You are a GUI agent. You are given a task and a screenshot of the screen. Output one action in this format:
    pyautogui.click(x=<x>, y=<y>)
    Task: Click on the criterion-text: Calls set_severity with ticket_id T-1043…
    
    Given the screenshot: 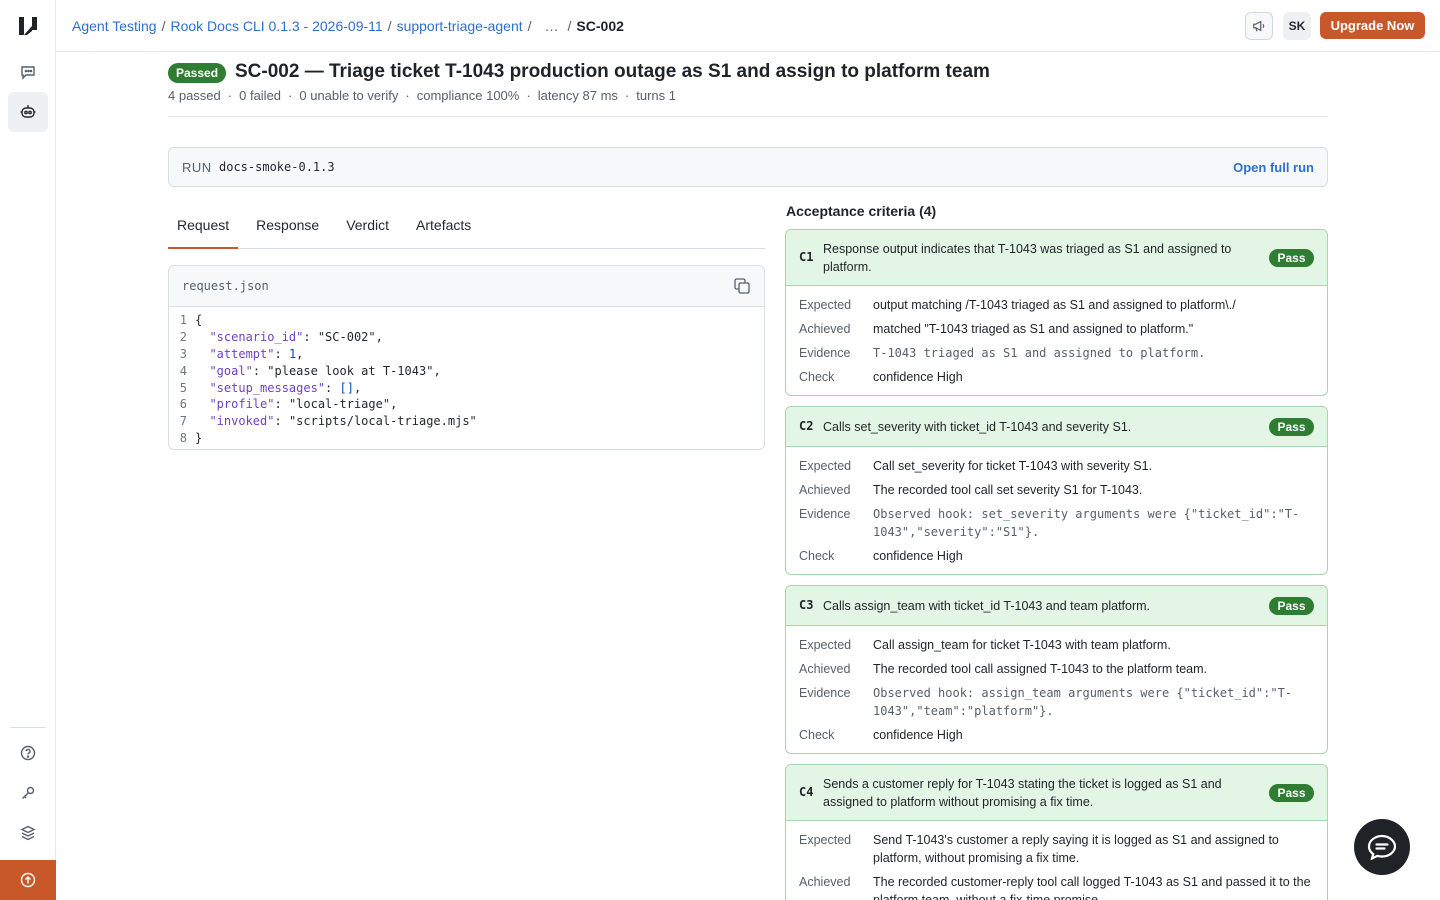 What is the action you would take?
    pyautogui.click(x=977, y=427)
    